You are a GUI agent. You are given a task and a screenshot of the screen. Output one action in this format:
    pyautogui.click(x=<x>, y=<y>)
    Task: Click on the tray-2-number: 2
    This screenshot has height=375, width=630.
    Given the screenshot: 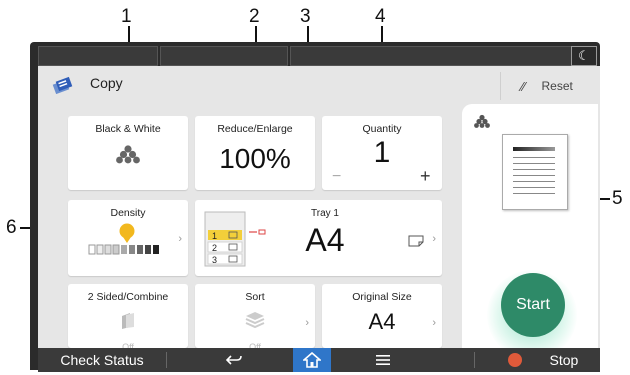 What is the action you would take?
    pyautogui.click(x=215, y=248)
    